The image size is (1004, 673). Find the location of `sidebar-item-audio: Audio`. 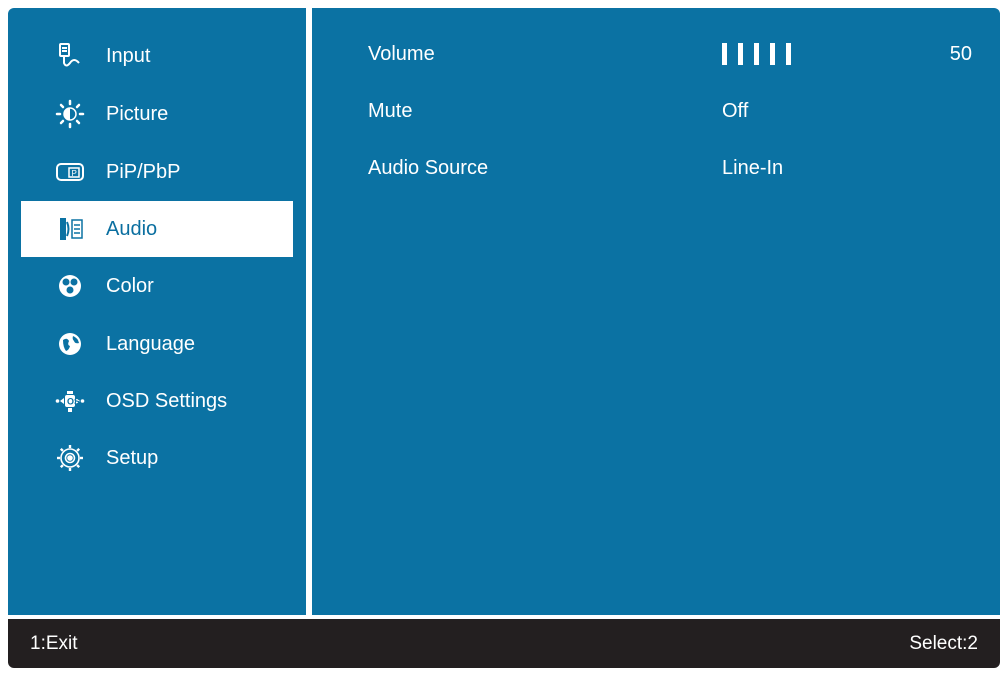

sidebar-item-audio: Audio is located at coordinates (157, 229).